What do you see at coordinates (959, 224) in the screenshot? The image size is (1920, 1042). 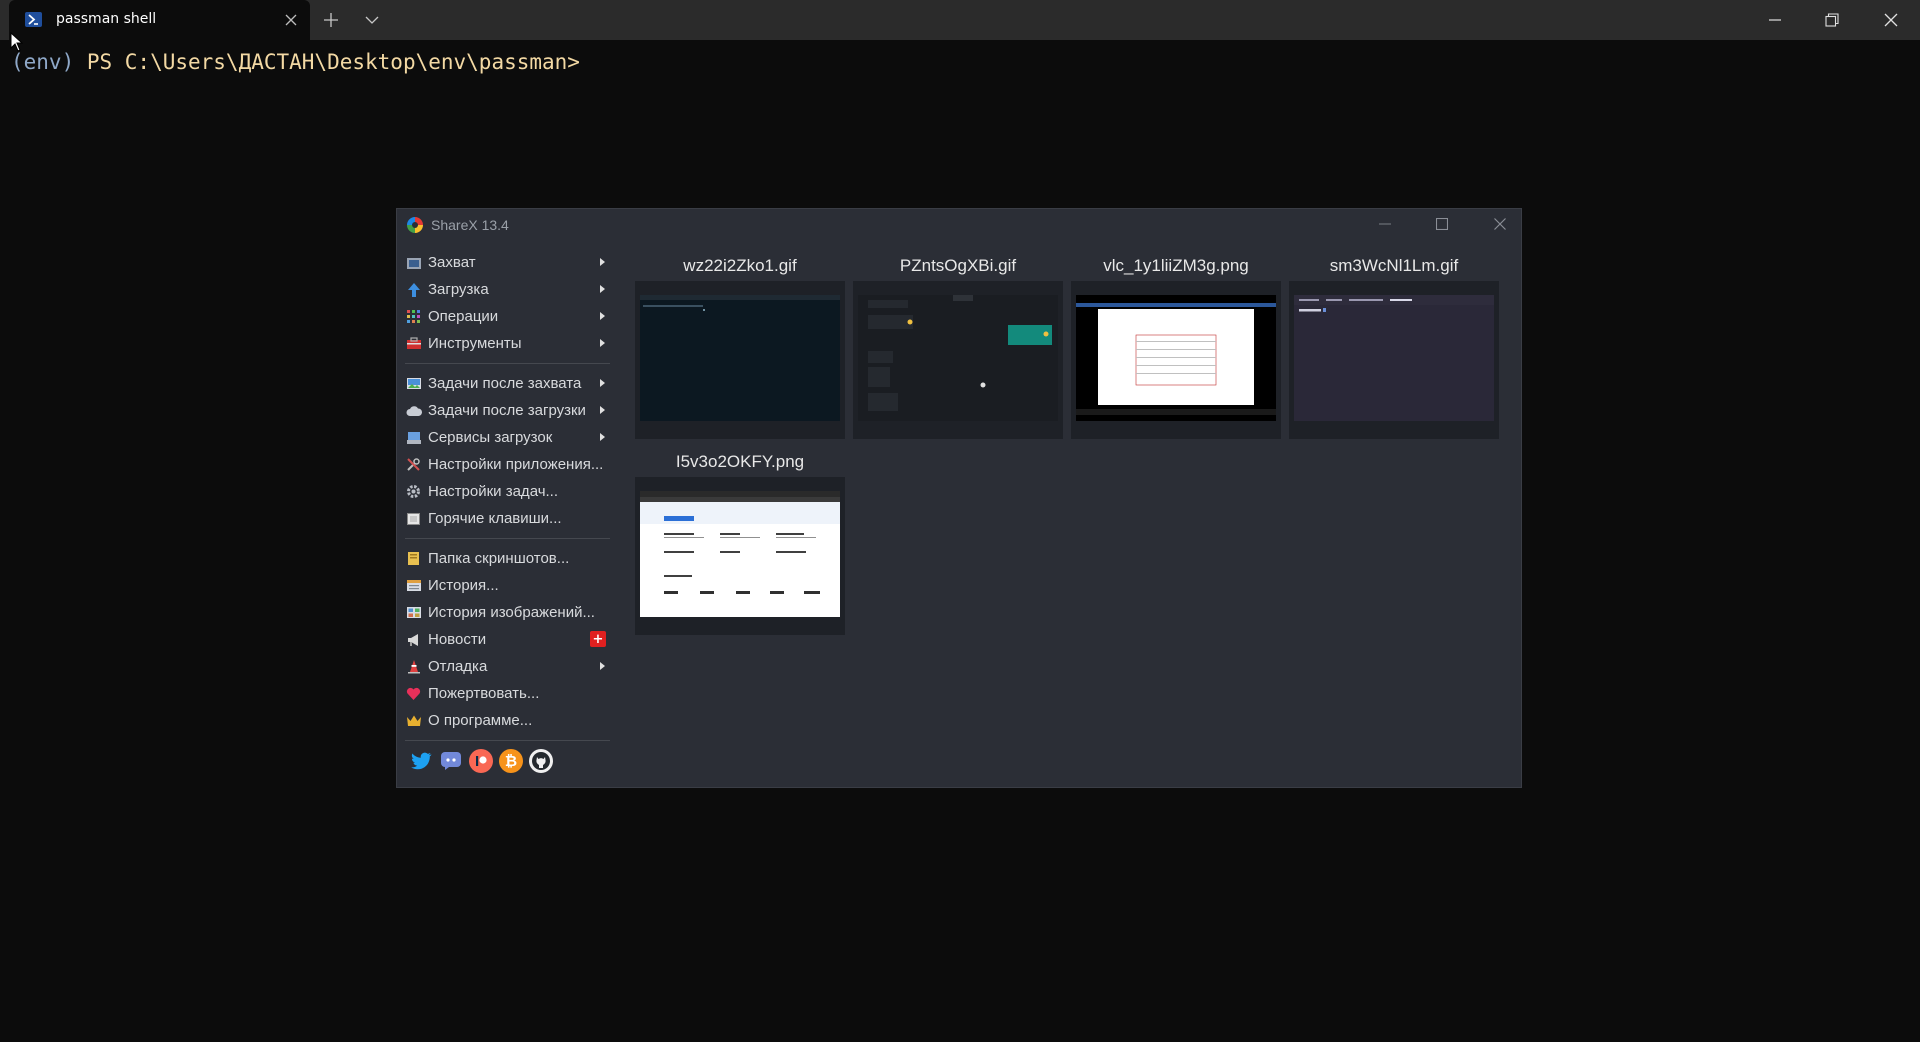 I see `sharex-titlebar: ShareX 13.4` at bounding box center [959, 224].